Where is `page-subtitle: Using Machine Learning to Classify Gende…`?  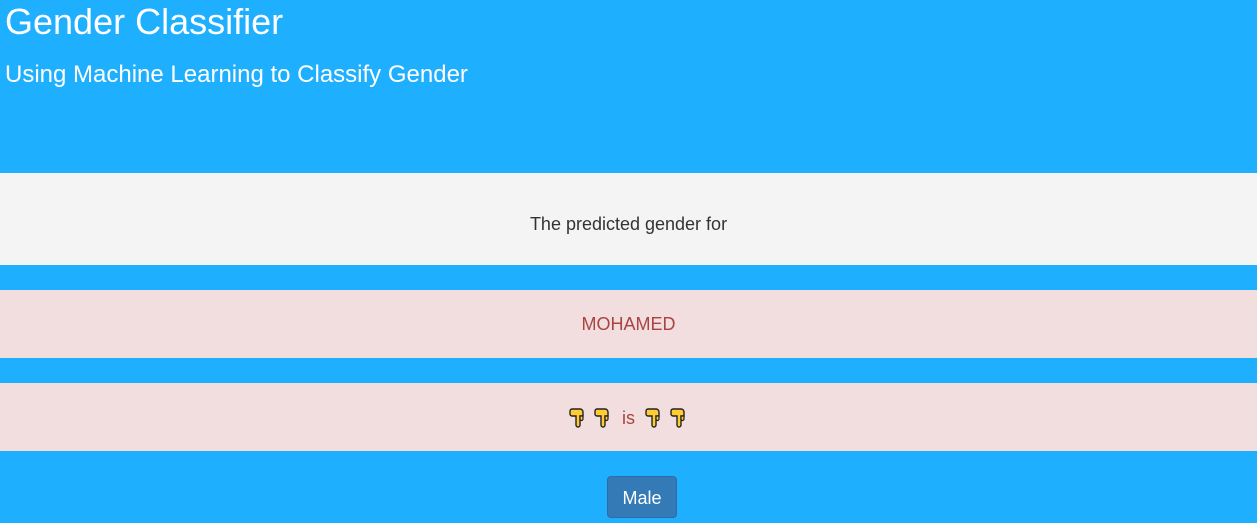 page-subtitle: Using Machine Learning to Classify Gende… is located at coordinates (236, 74).